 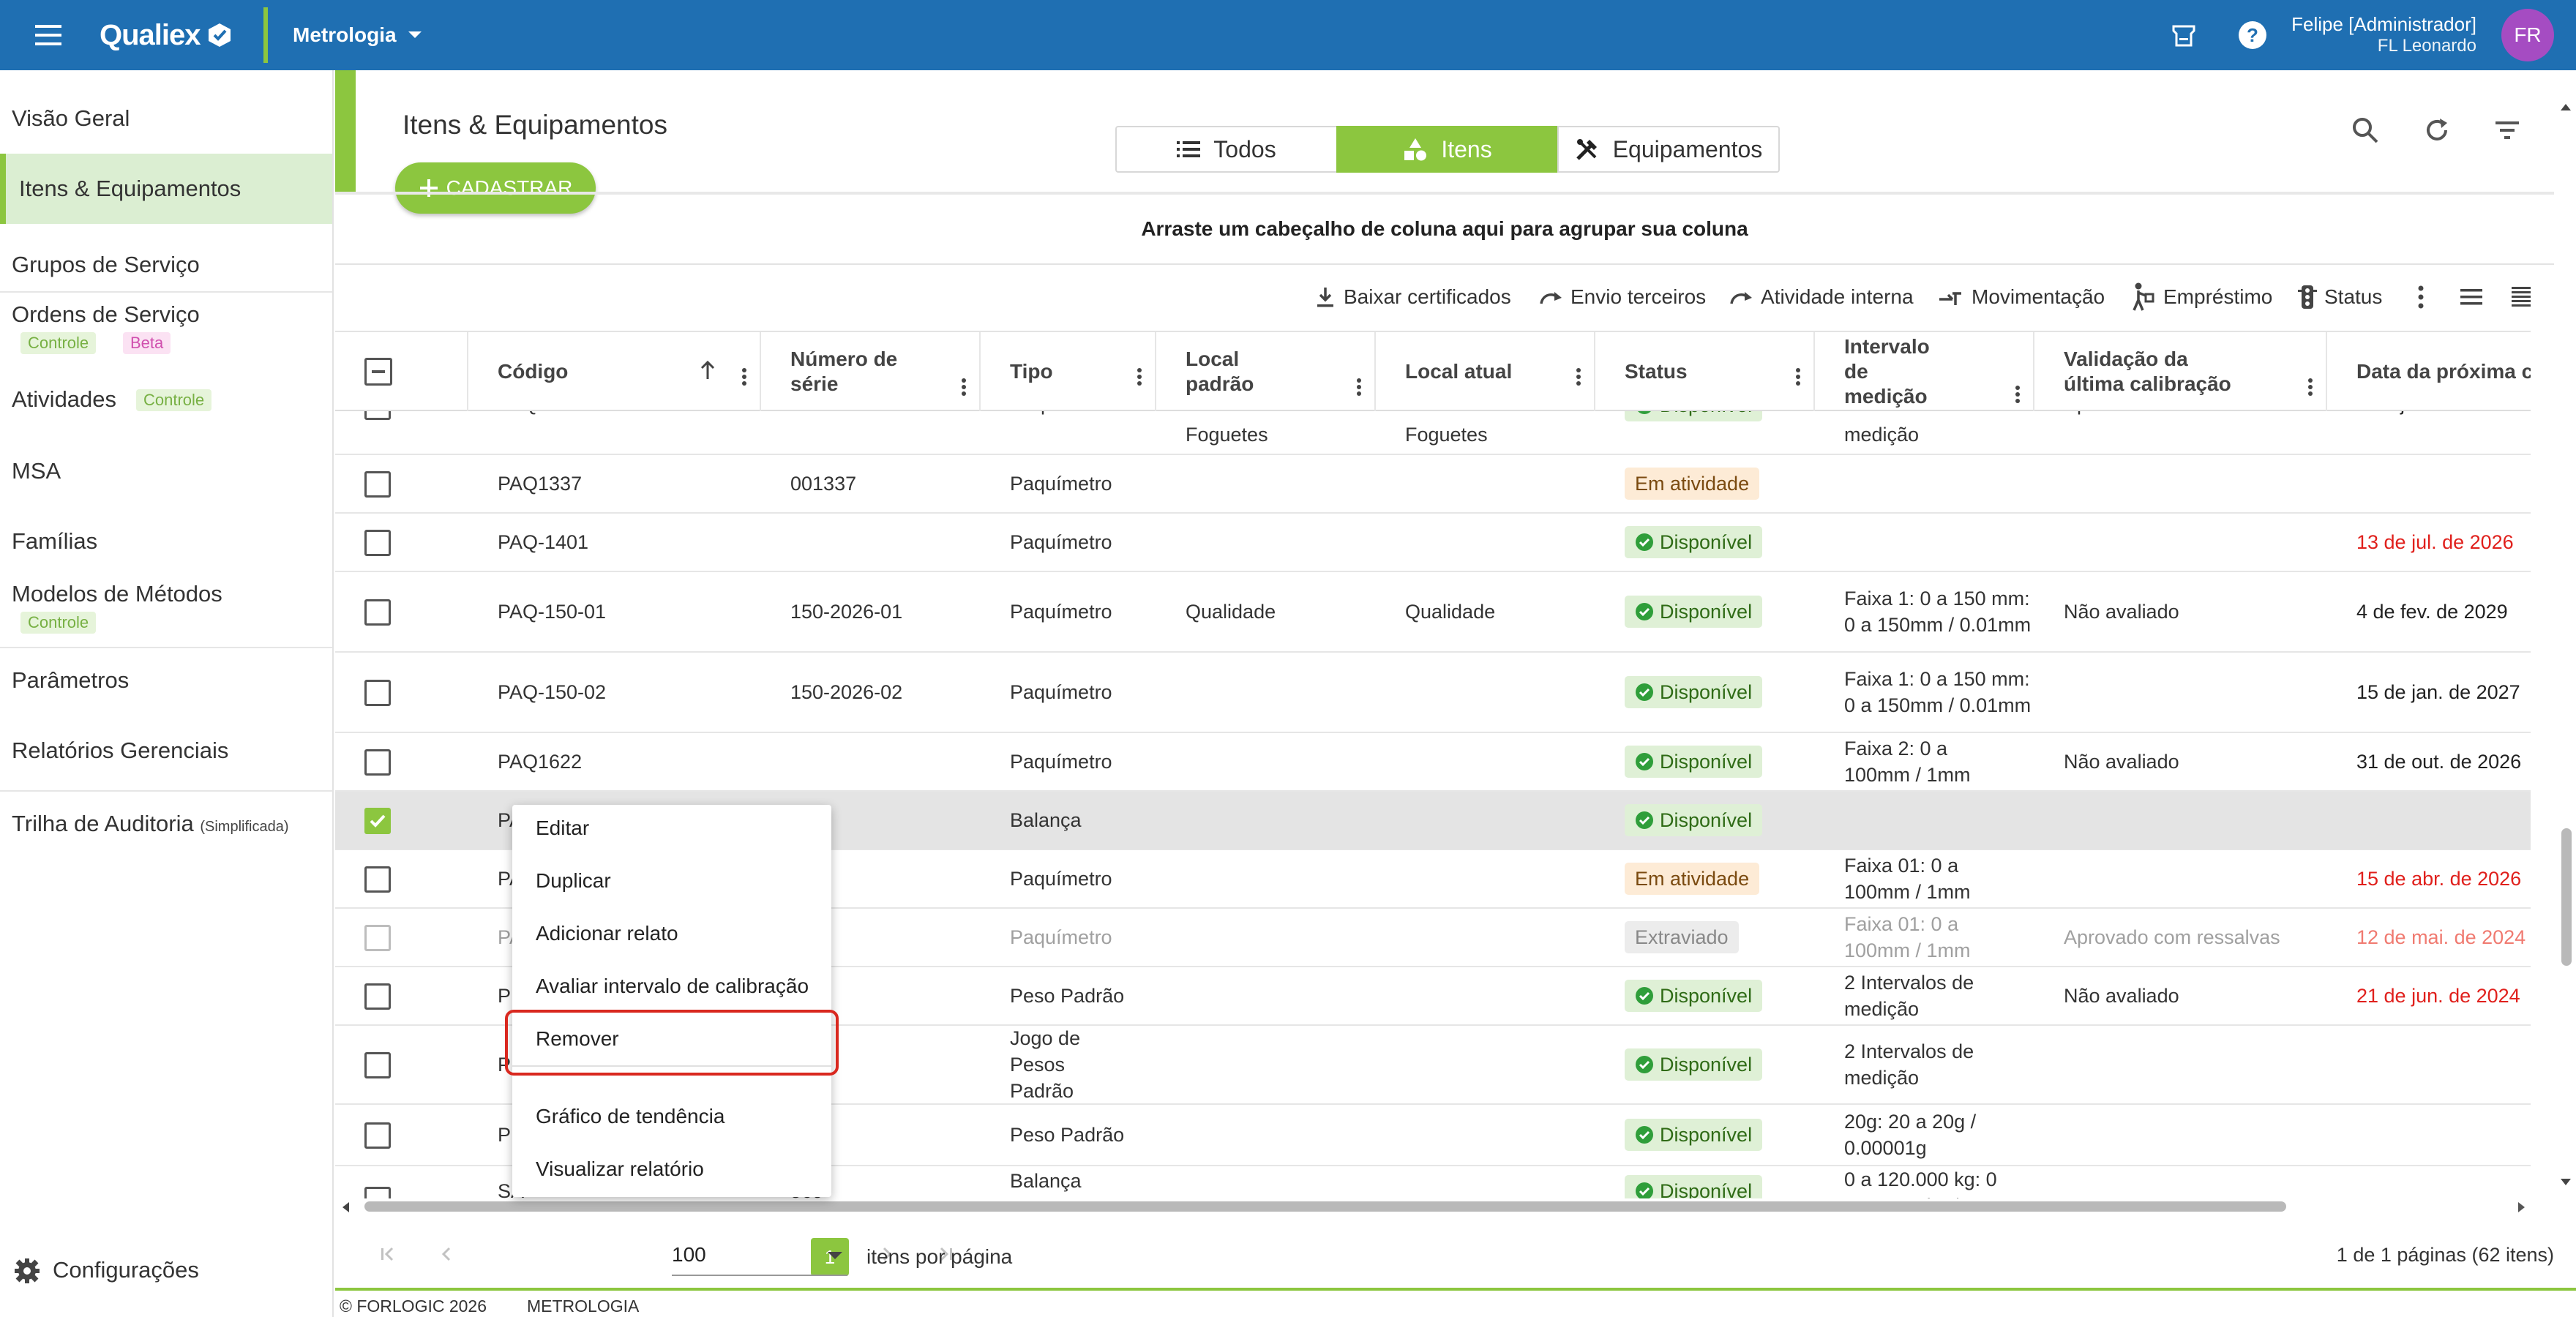 What do you see at coordinates (562, 828) in the screenshot?
I see `menu-item-editar: Editar` at bounding box center [562, 828].